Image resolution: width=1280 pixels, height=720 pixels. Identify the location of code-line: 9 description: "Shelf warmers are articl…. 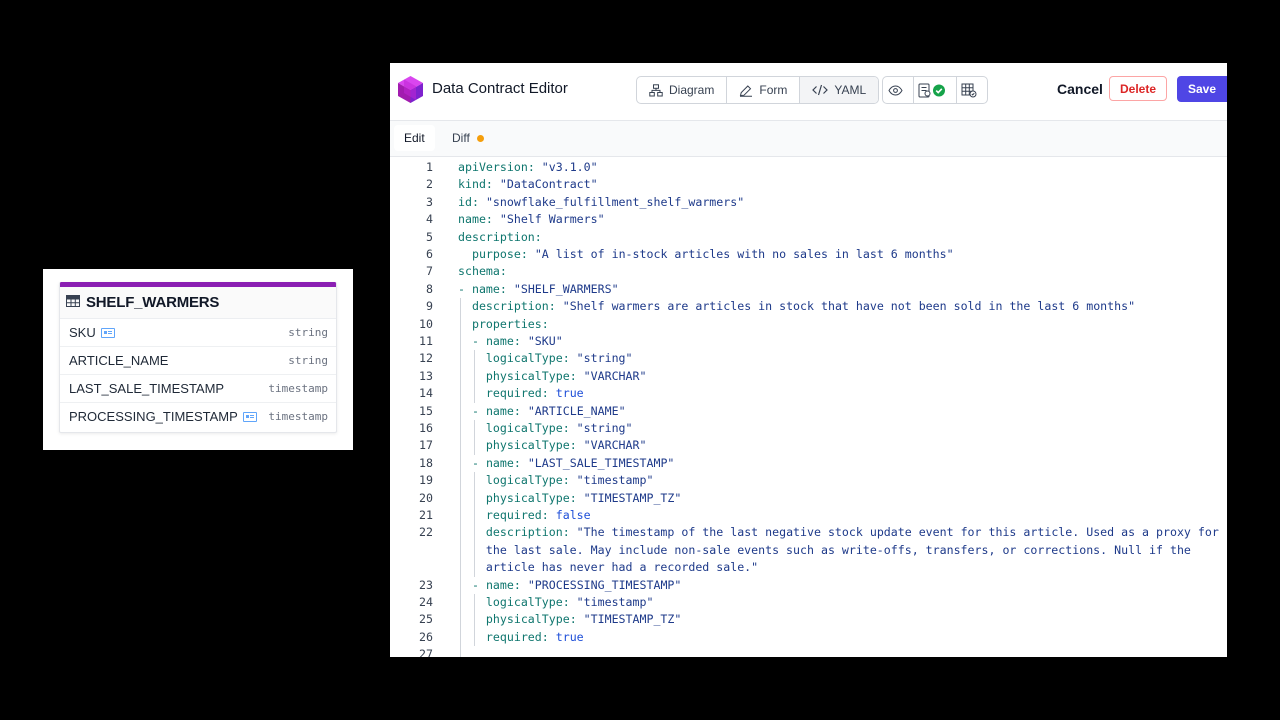
(808, 306).